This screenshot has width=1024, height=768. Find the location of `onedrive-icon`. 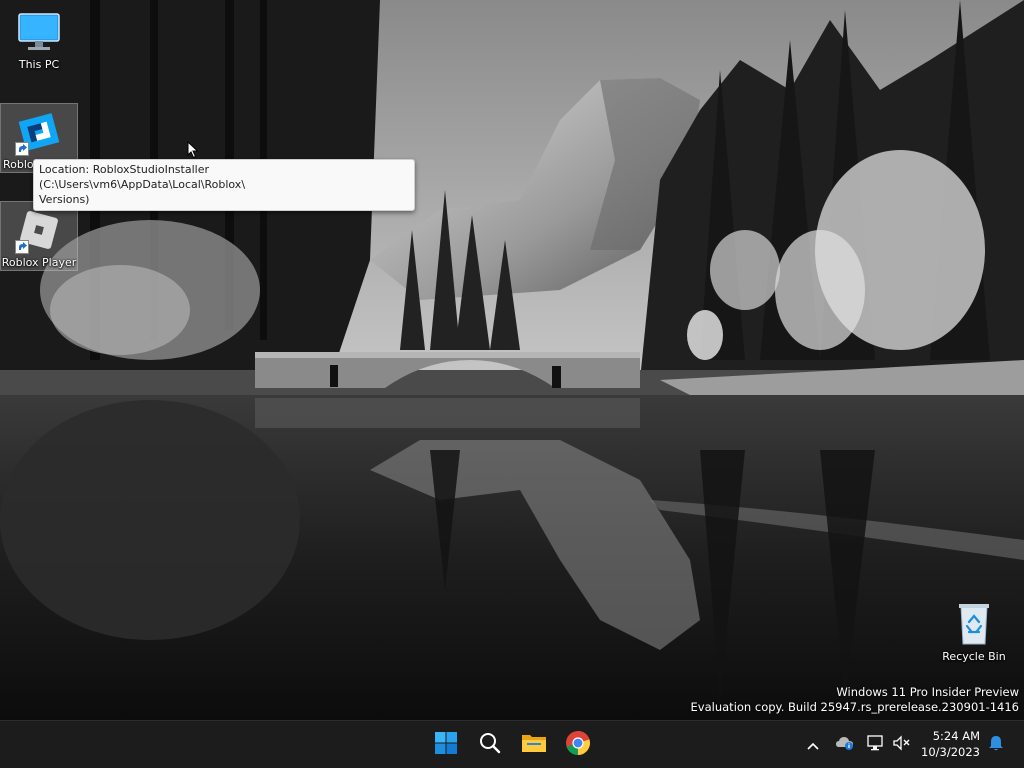

onedrive-icon is located at coordinates (845, 745).